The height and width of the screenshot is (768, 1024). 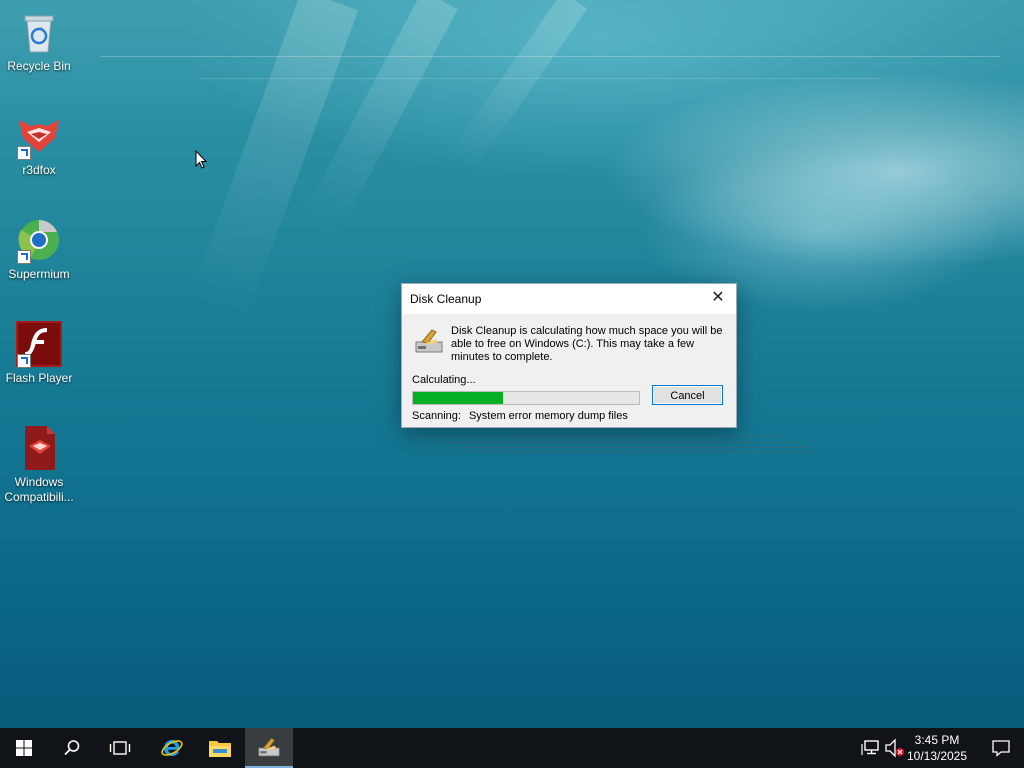 I want to click on scan-label: Scanning:, so click(x=436, y=416).